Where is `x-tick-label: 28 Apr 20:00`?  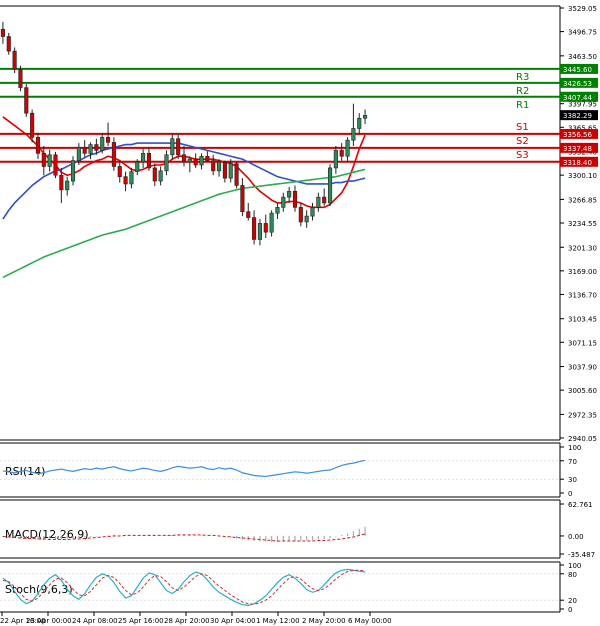
x-tick-label: 28 Apr 20:00 is located at coordinates (187, 621).